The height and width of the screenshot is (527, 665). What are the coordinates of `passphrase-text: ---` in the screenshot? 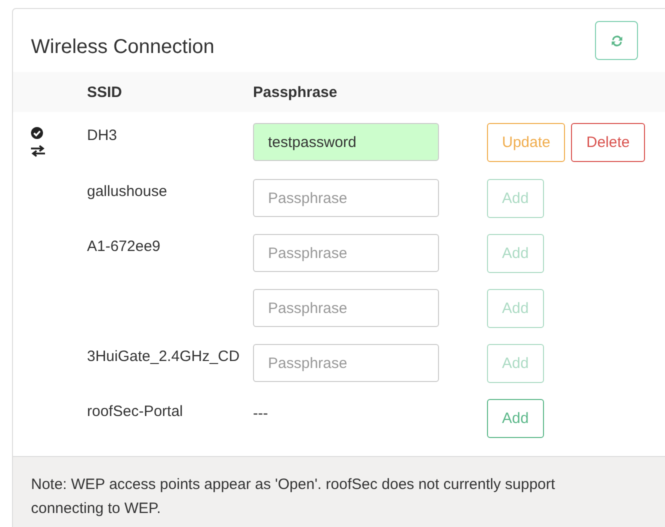 It's located at (261, 413).